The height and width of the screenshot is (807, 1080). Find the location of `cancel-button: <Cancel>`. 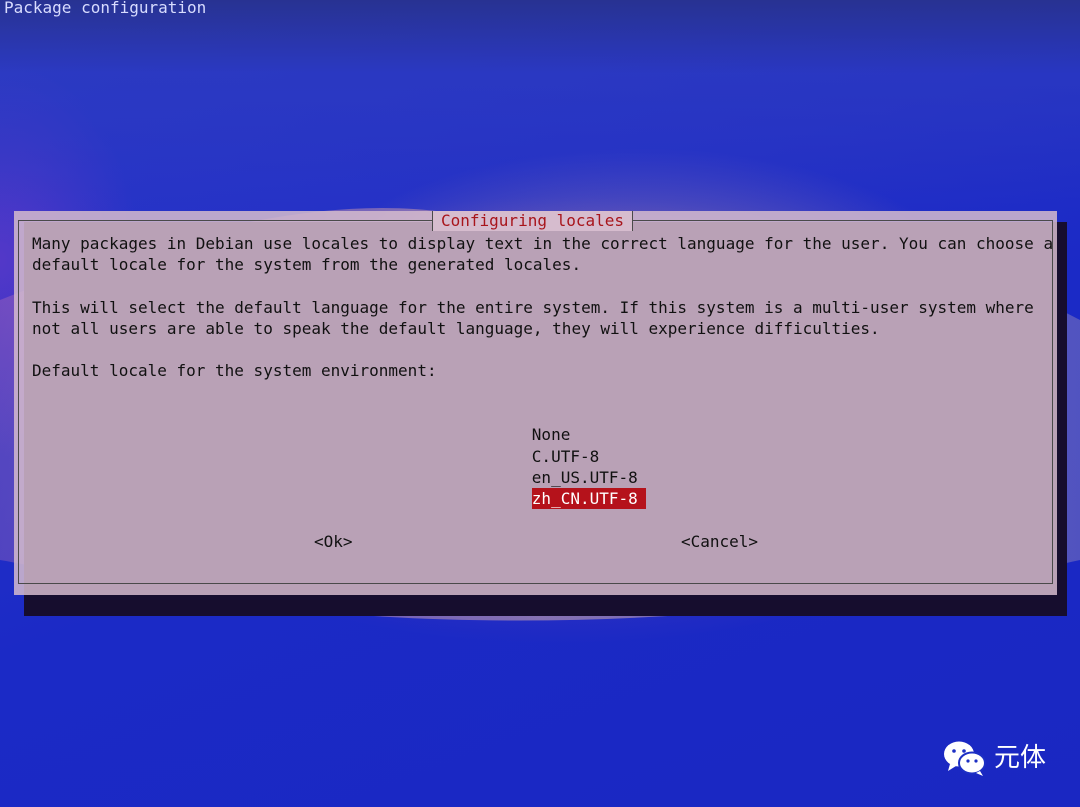

cancel-button: <Cancel> is located at coordinates (719, 542).